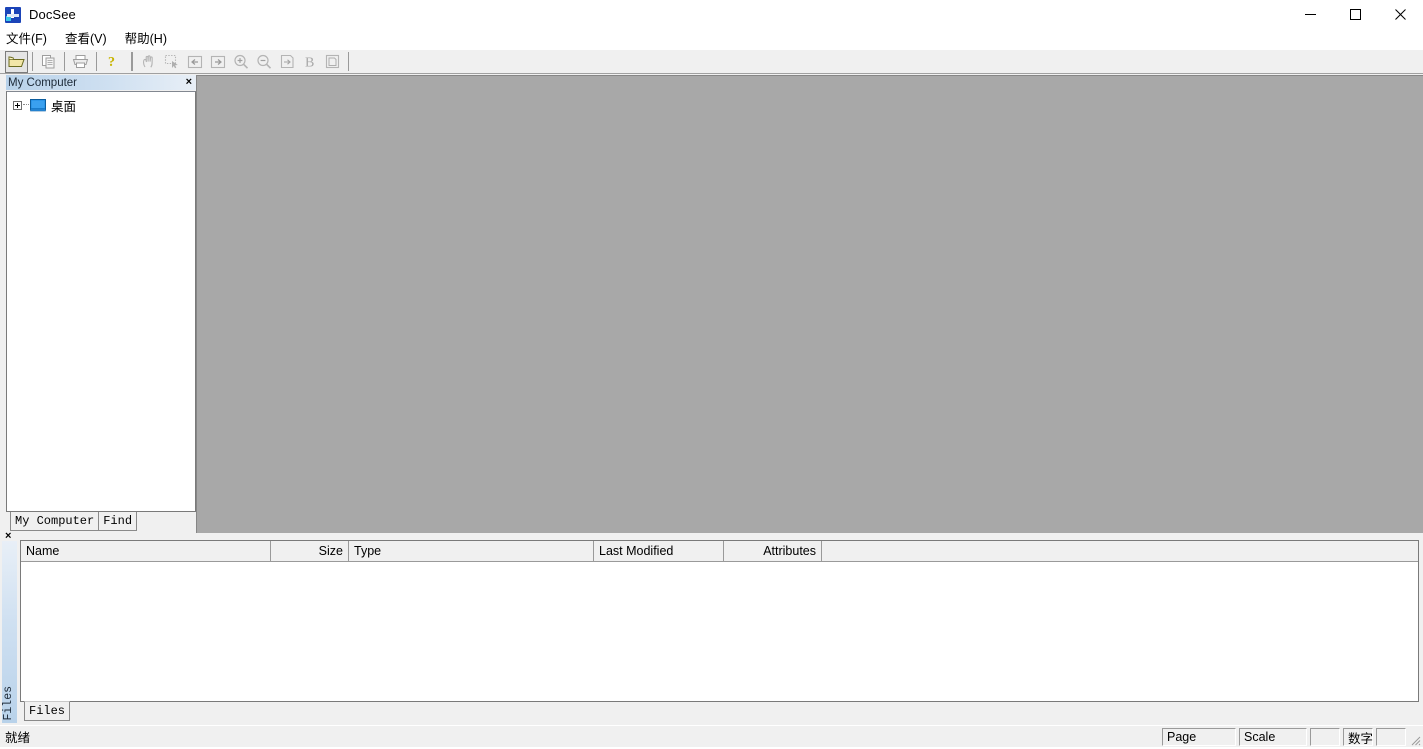 This screenshot has width=1423, height=749. What do you see at coordinates (26, 105) in the screenshot?
I see `tree-connector-line` at bounding box center [26, 105].